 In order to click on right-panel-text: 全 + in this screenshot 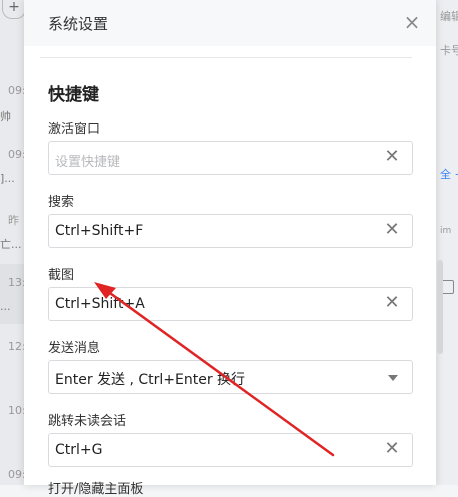, I will do `click(449, 174)`.